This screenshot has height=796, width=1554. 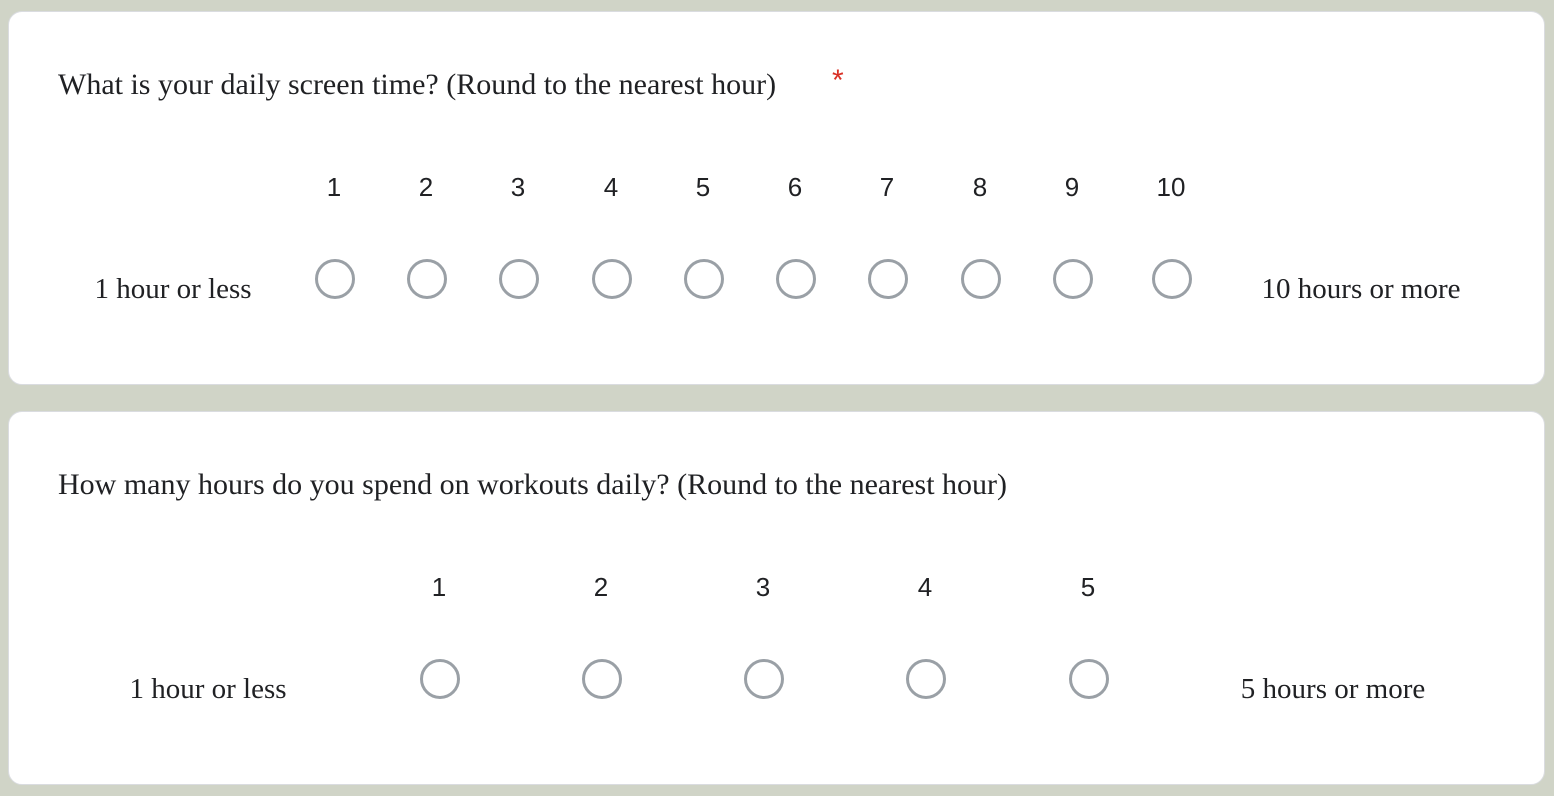 What do you see at coordinates (980, 187) in the screenshot?
I see `scale-number-8: 8` at bounding box center [980, 187].